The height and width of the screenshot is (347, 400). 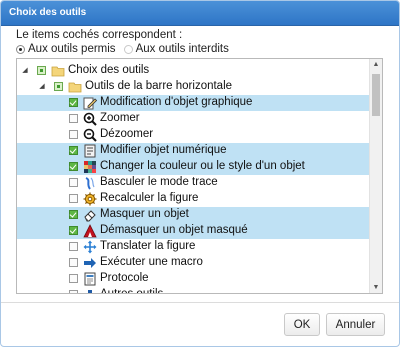 I want to click on tree-item-label: Basculer le mode trace, so click(x=159, y=182).